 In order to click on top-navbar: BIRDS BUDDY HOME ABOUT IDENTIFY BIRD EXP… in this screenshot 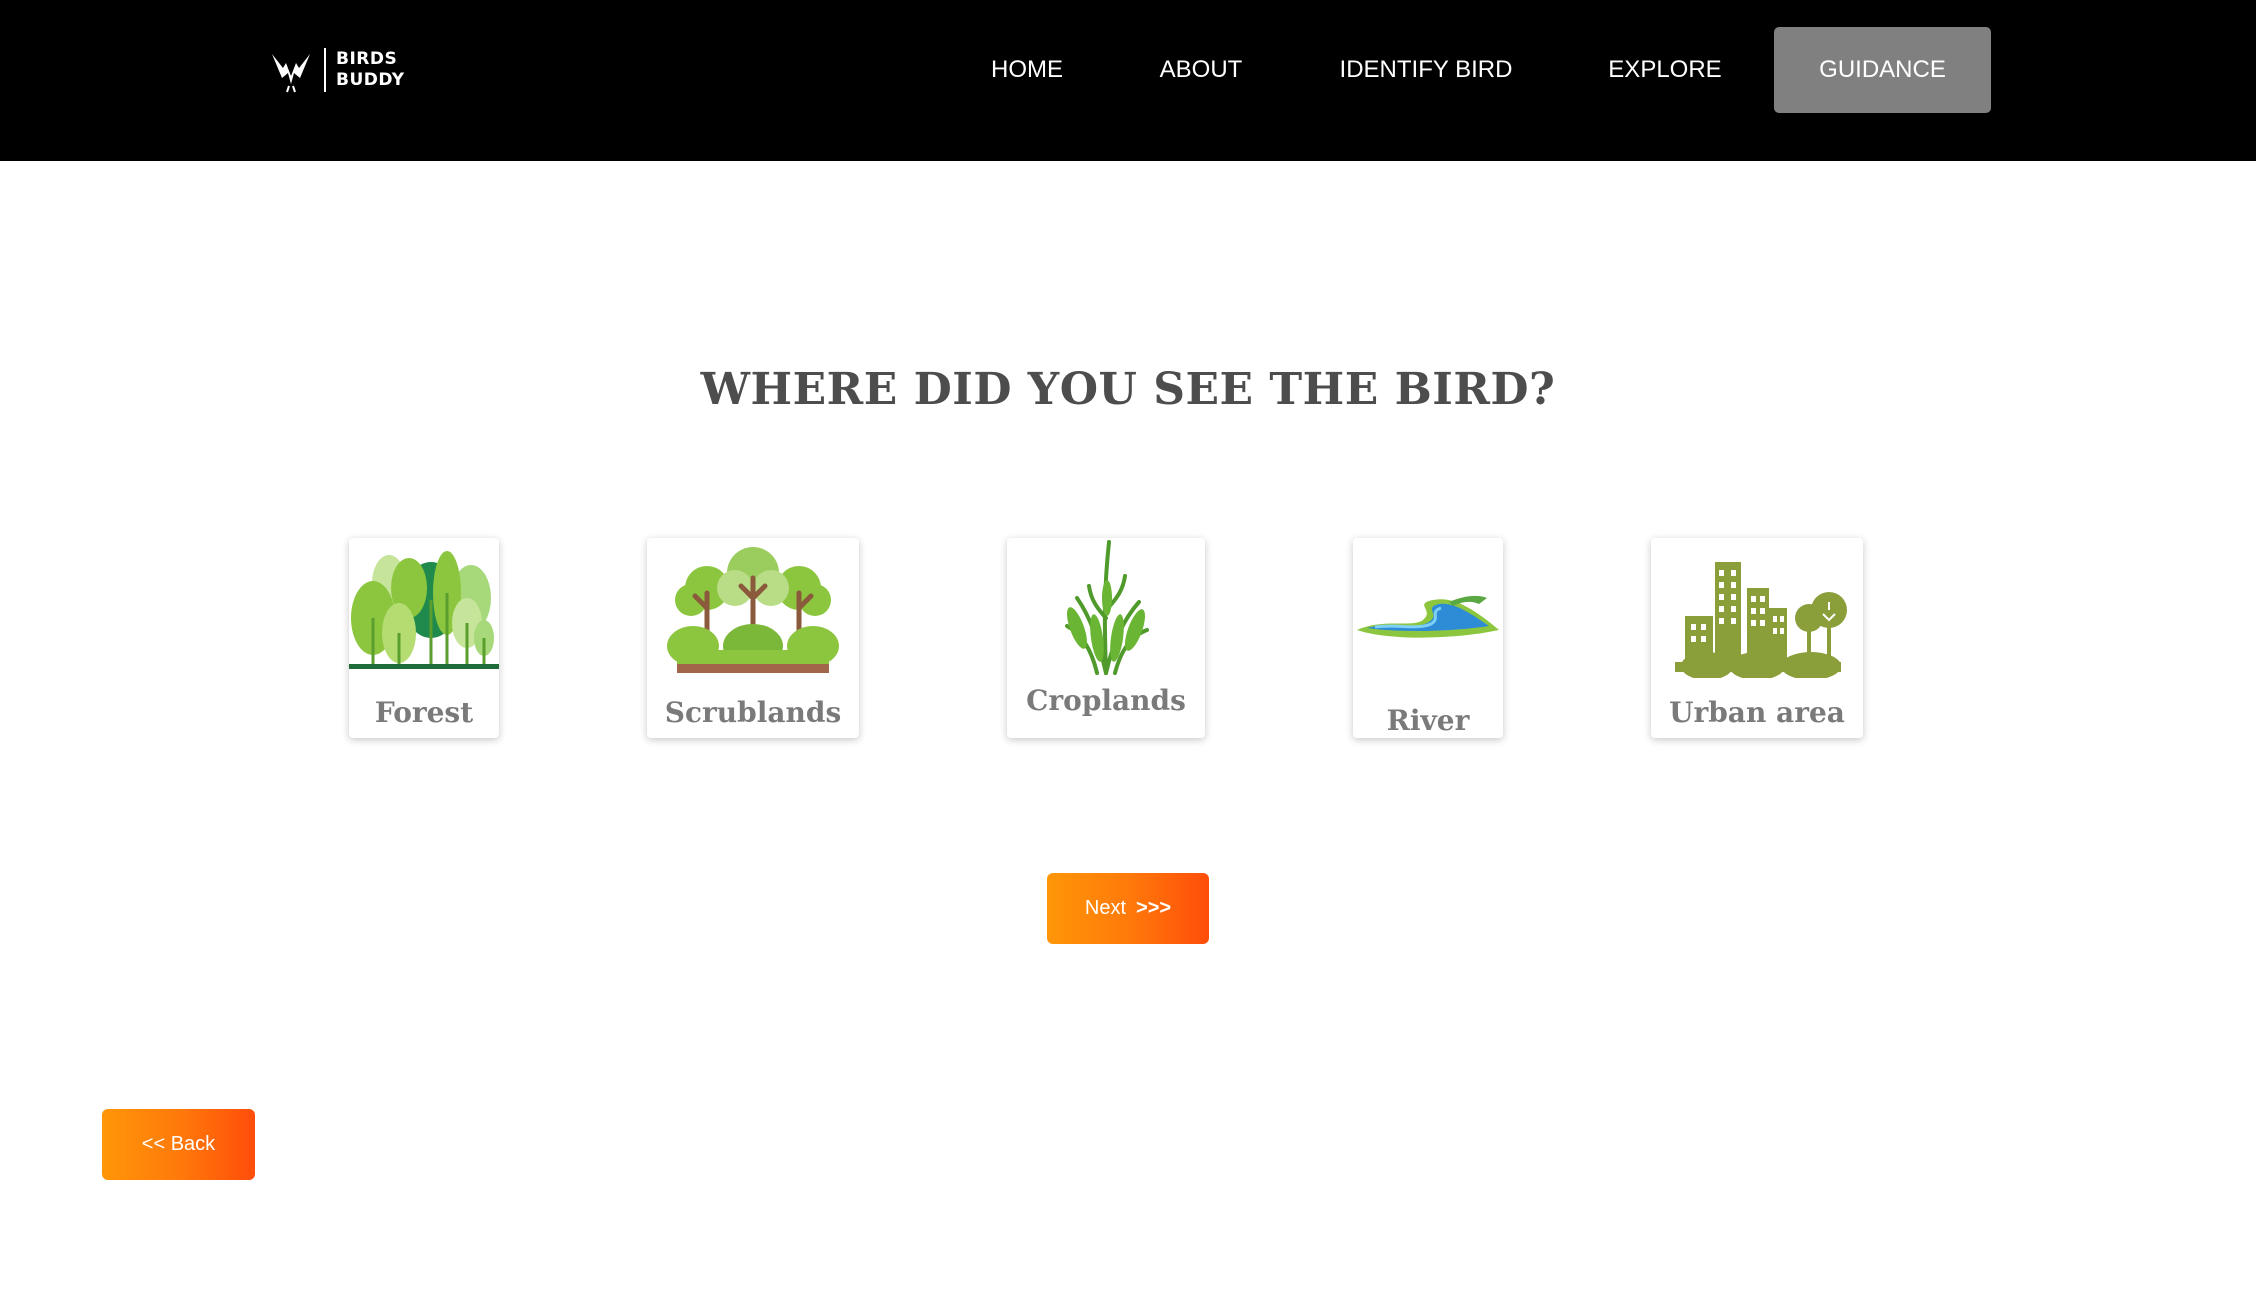, I will do `click(1128, 80)`.